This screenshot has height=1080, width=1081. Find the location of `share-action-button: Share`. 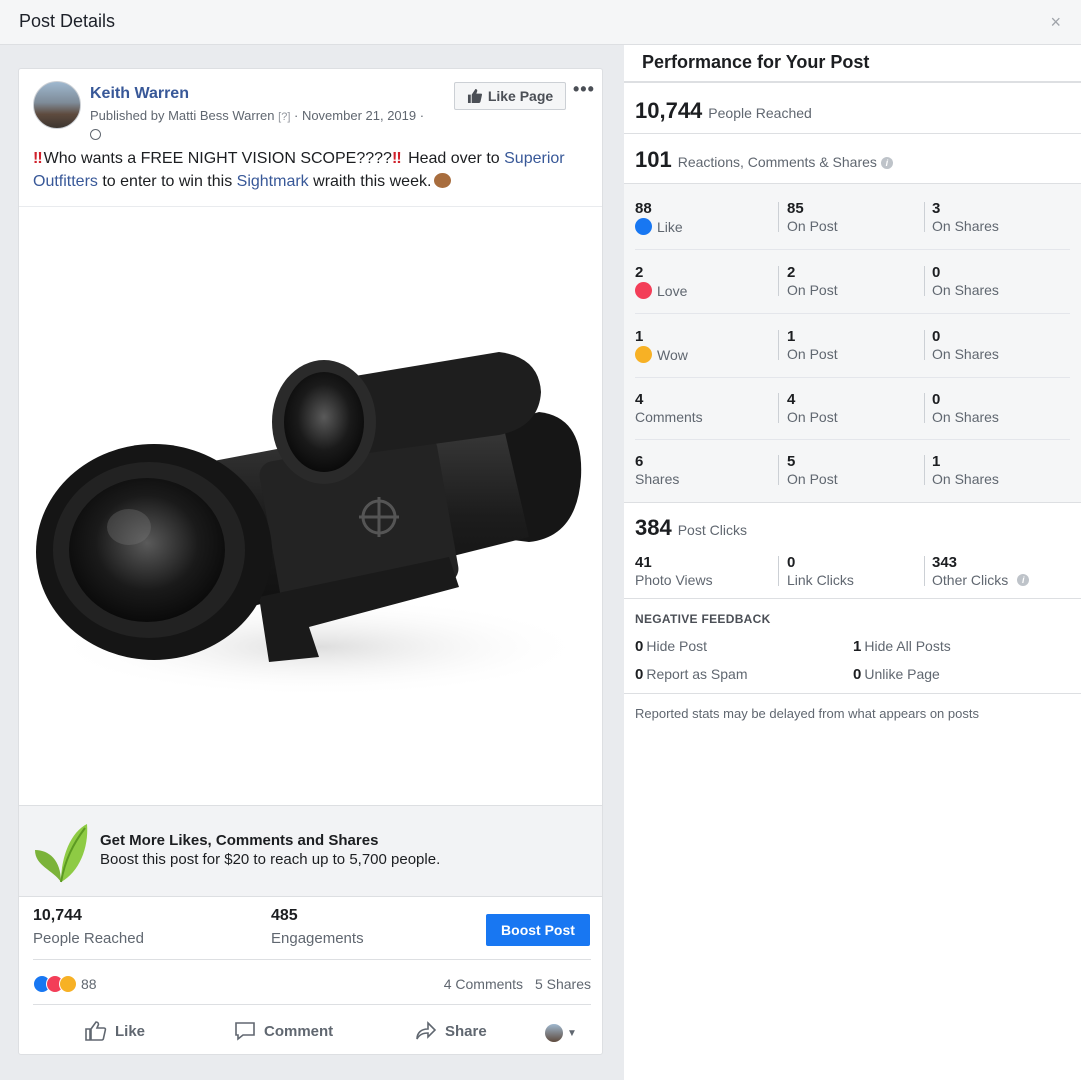

share-action-button: Share is located at coordinates (451, 1031).